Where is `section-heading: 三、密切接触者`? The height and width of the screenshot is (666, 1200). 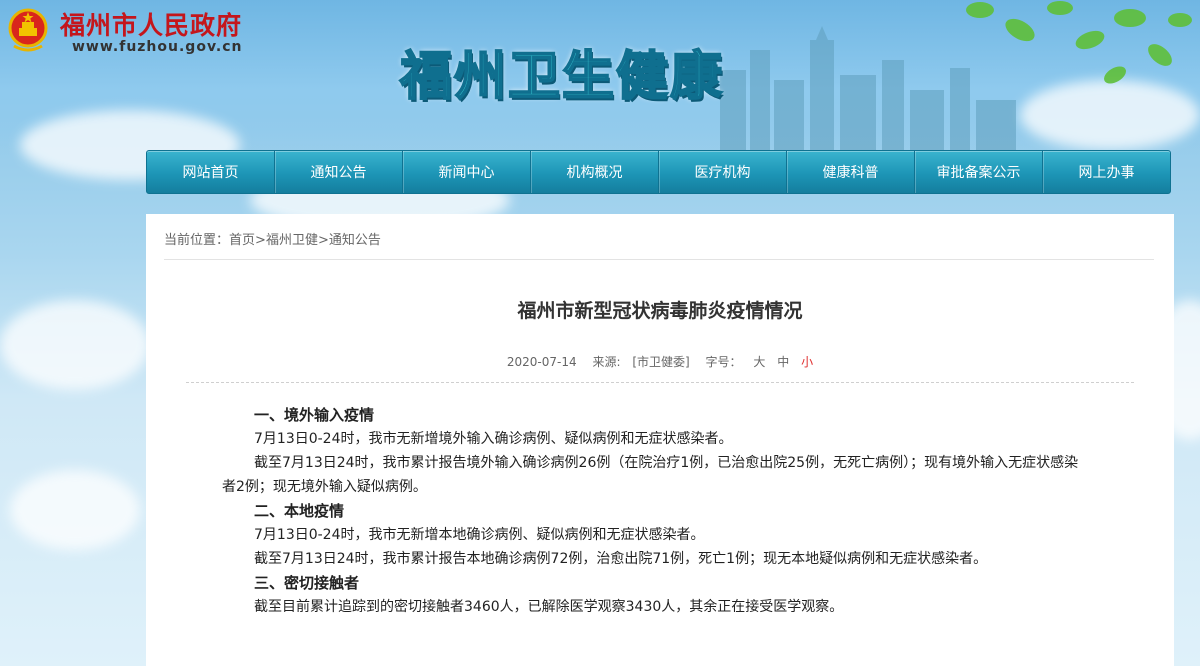 section-heading: 三、密切接触者 is located at coordinates (307, 583).